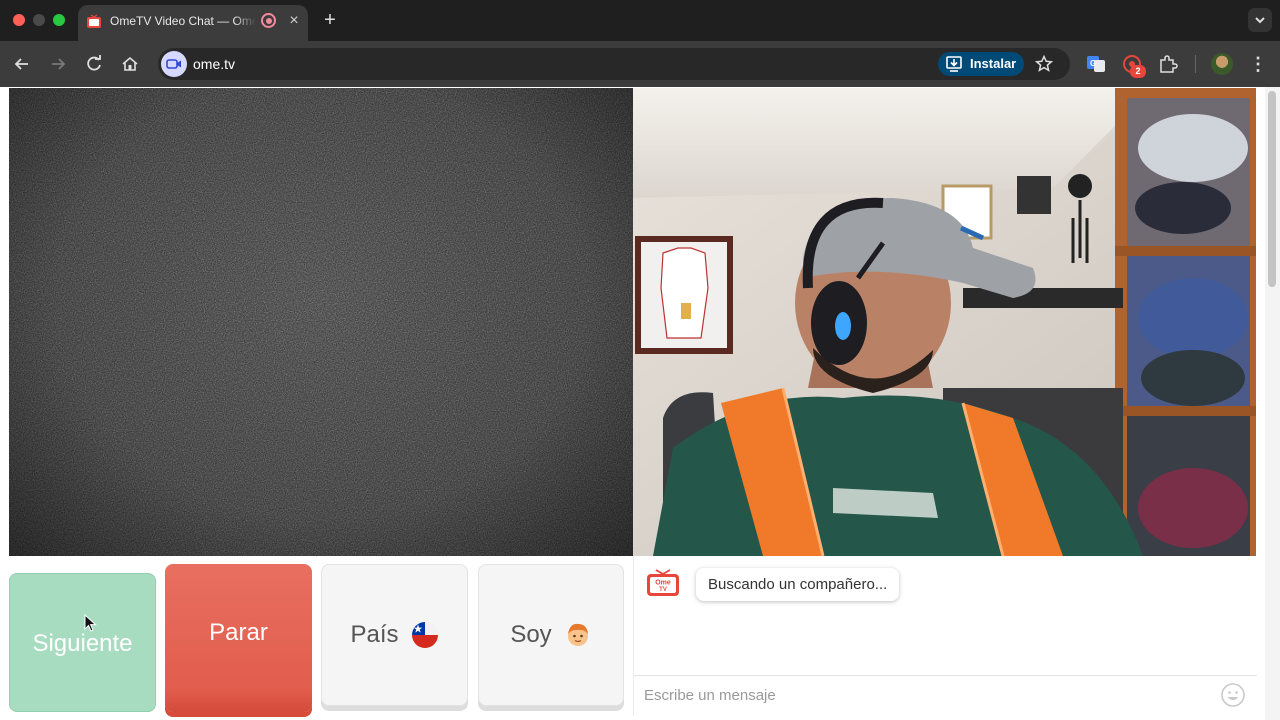 This screenshot has width=1280, height=720. Describe the element at coordinates (993, 63) in the screenshot. I see `install-label: Instalar` at that location.